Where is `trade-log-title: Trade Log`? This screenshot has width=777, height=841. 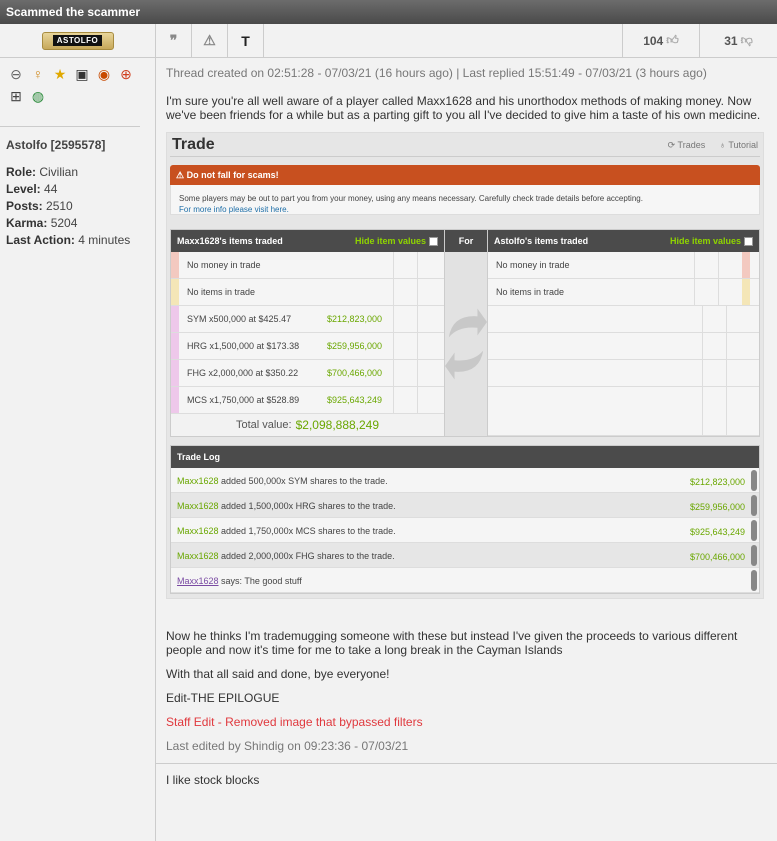
trade-log-title: Trade Log is located at coordinates (465, 457).